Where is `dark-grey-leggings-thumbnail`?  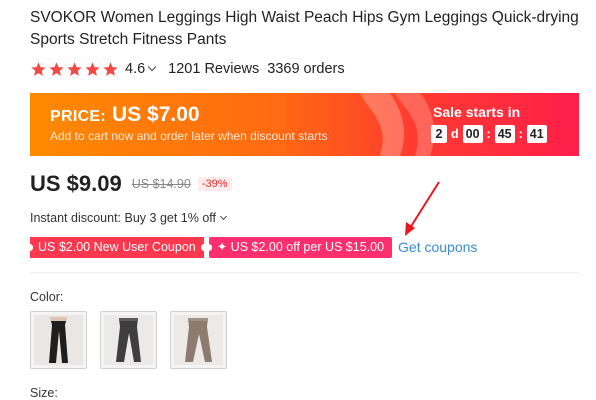 dark-grey-leggings-thumbnail is located at coordinates (128, 340).